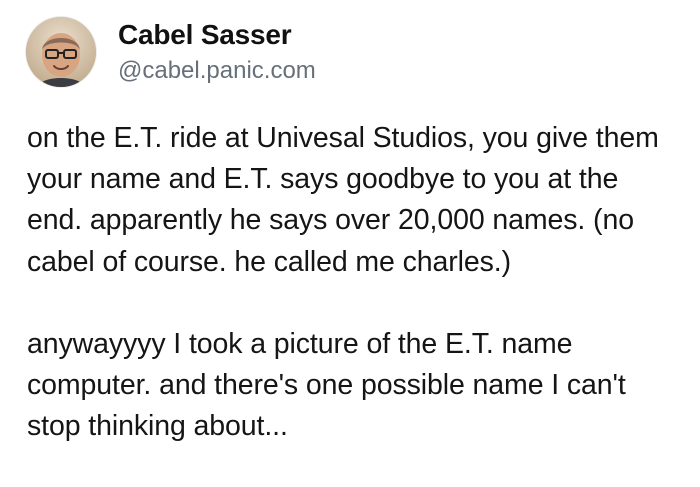 The image size is (700, 487). I want to click on post-header: Cabel Sasser @cabel.panic.com, so click(171, 52).